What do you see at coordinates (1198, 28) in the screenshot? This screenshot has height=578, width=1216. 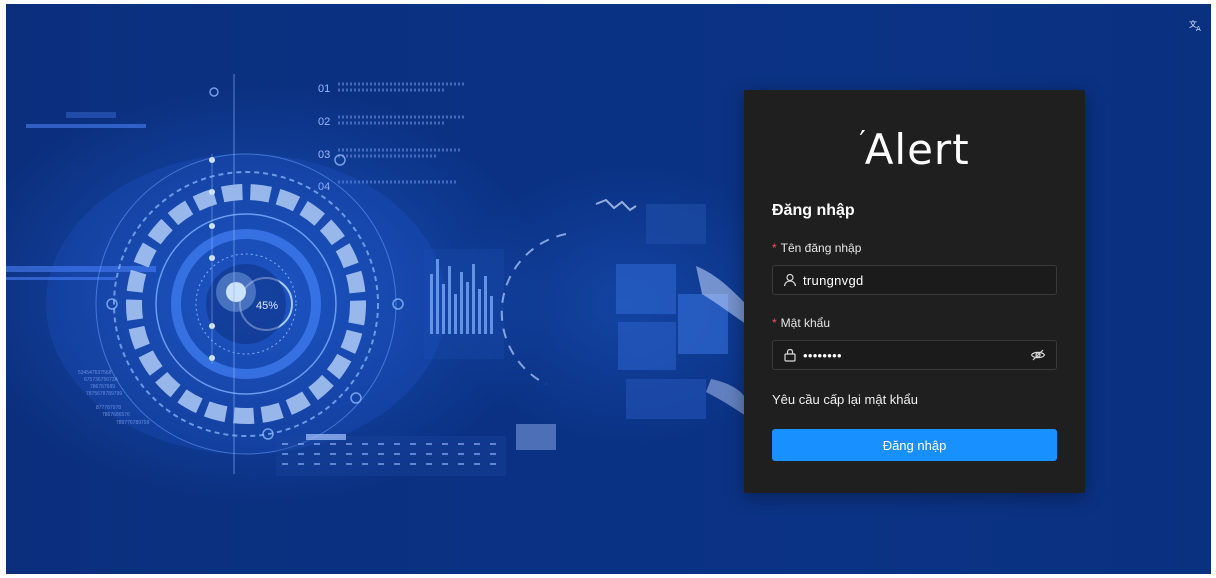 I see `svg-text: A` at bounding box center [1198, 28].